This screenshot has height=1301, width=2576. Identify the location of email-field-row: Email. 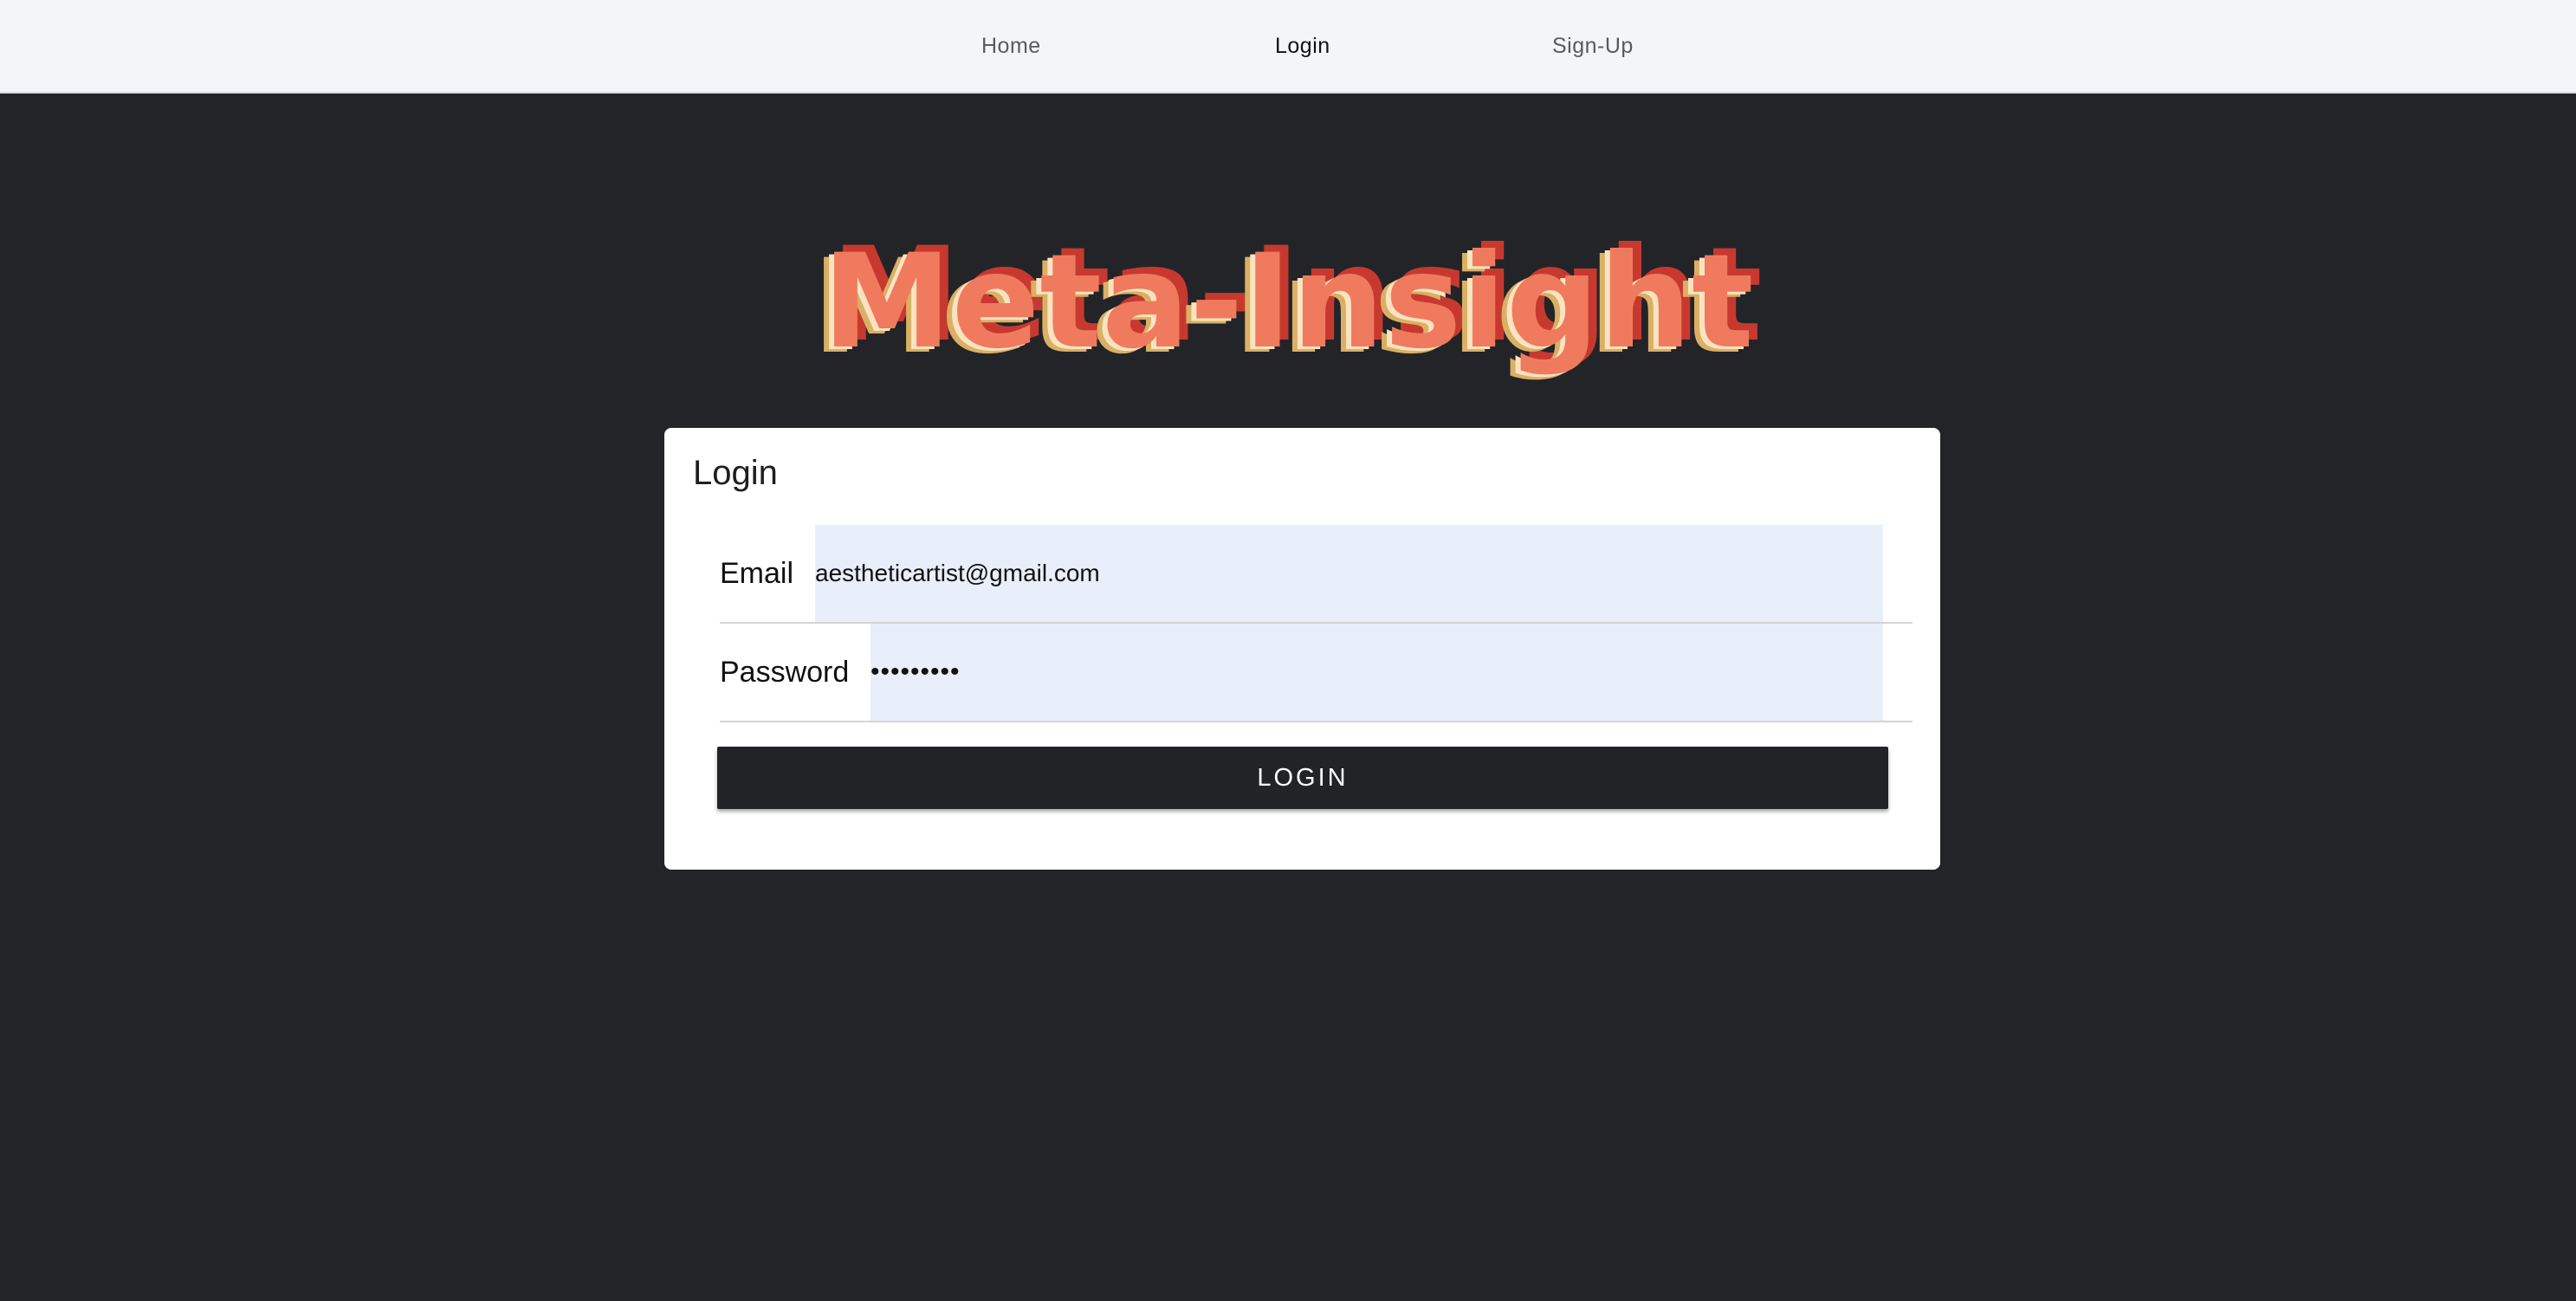
(1316, 574).